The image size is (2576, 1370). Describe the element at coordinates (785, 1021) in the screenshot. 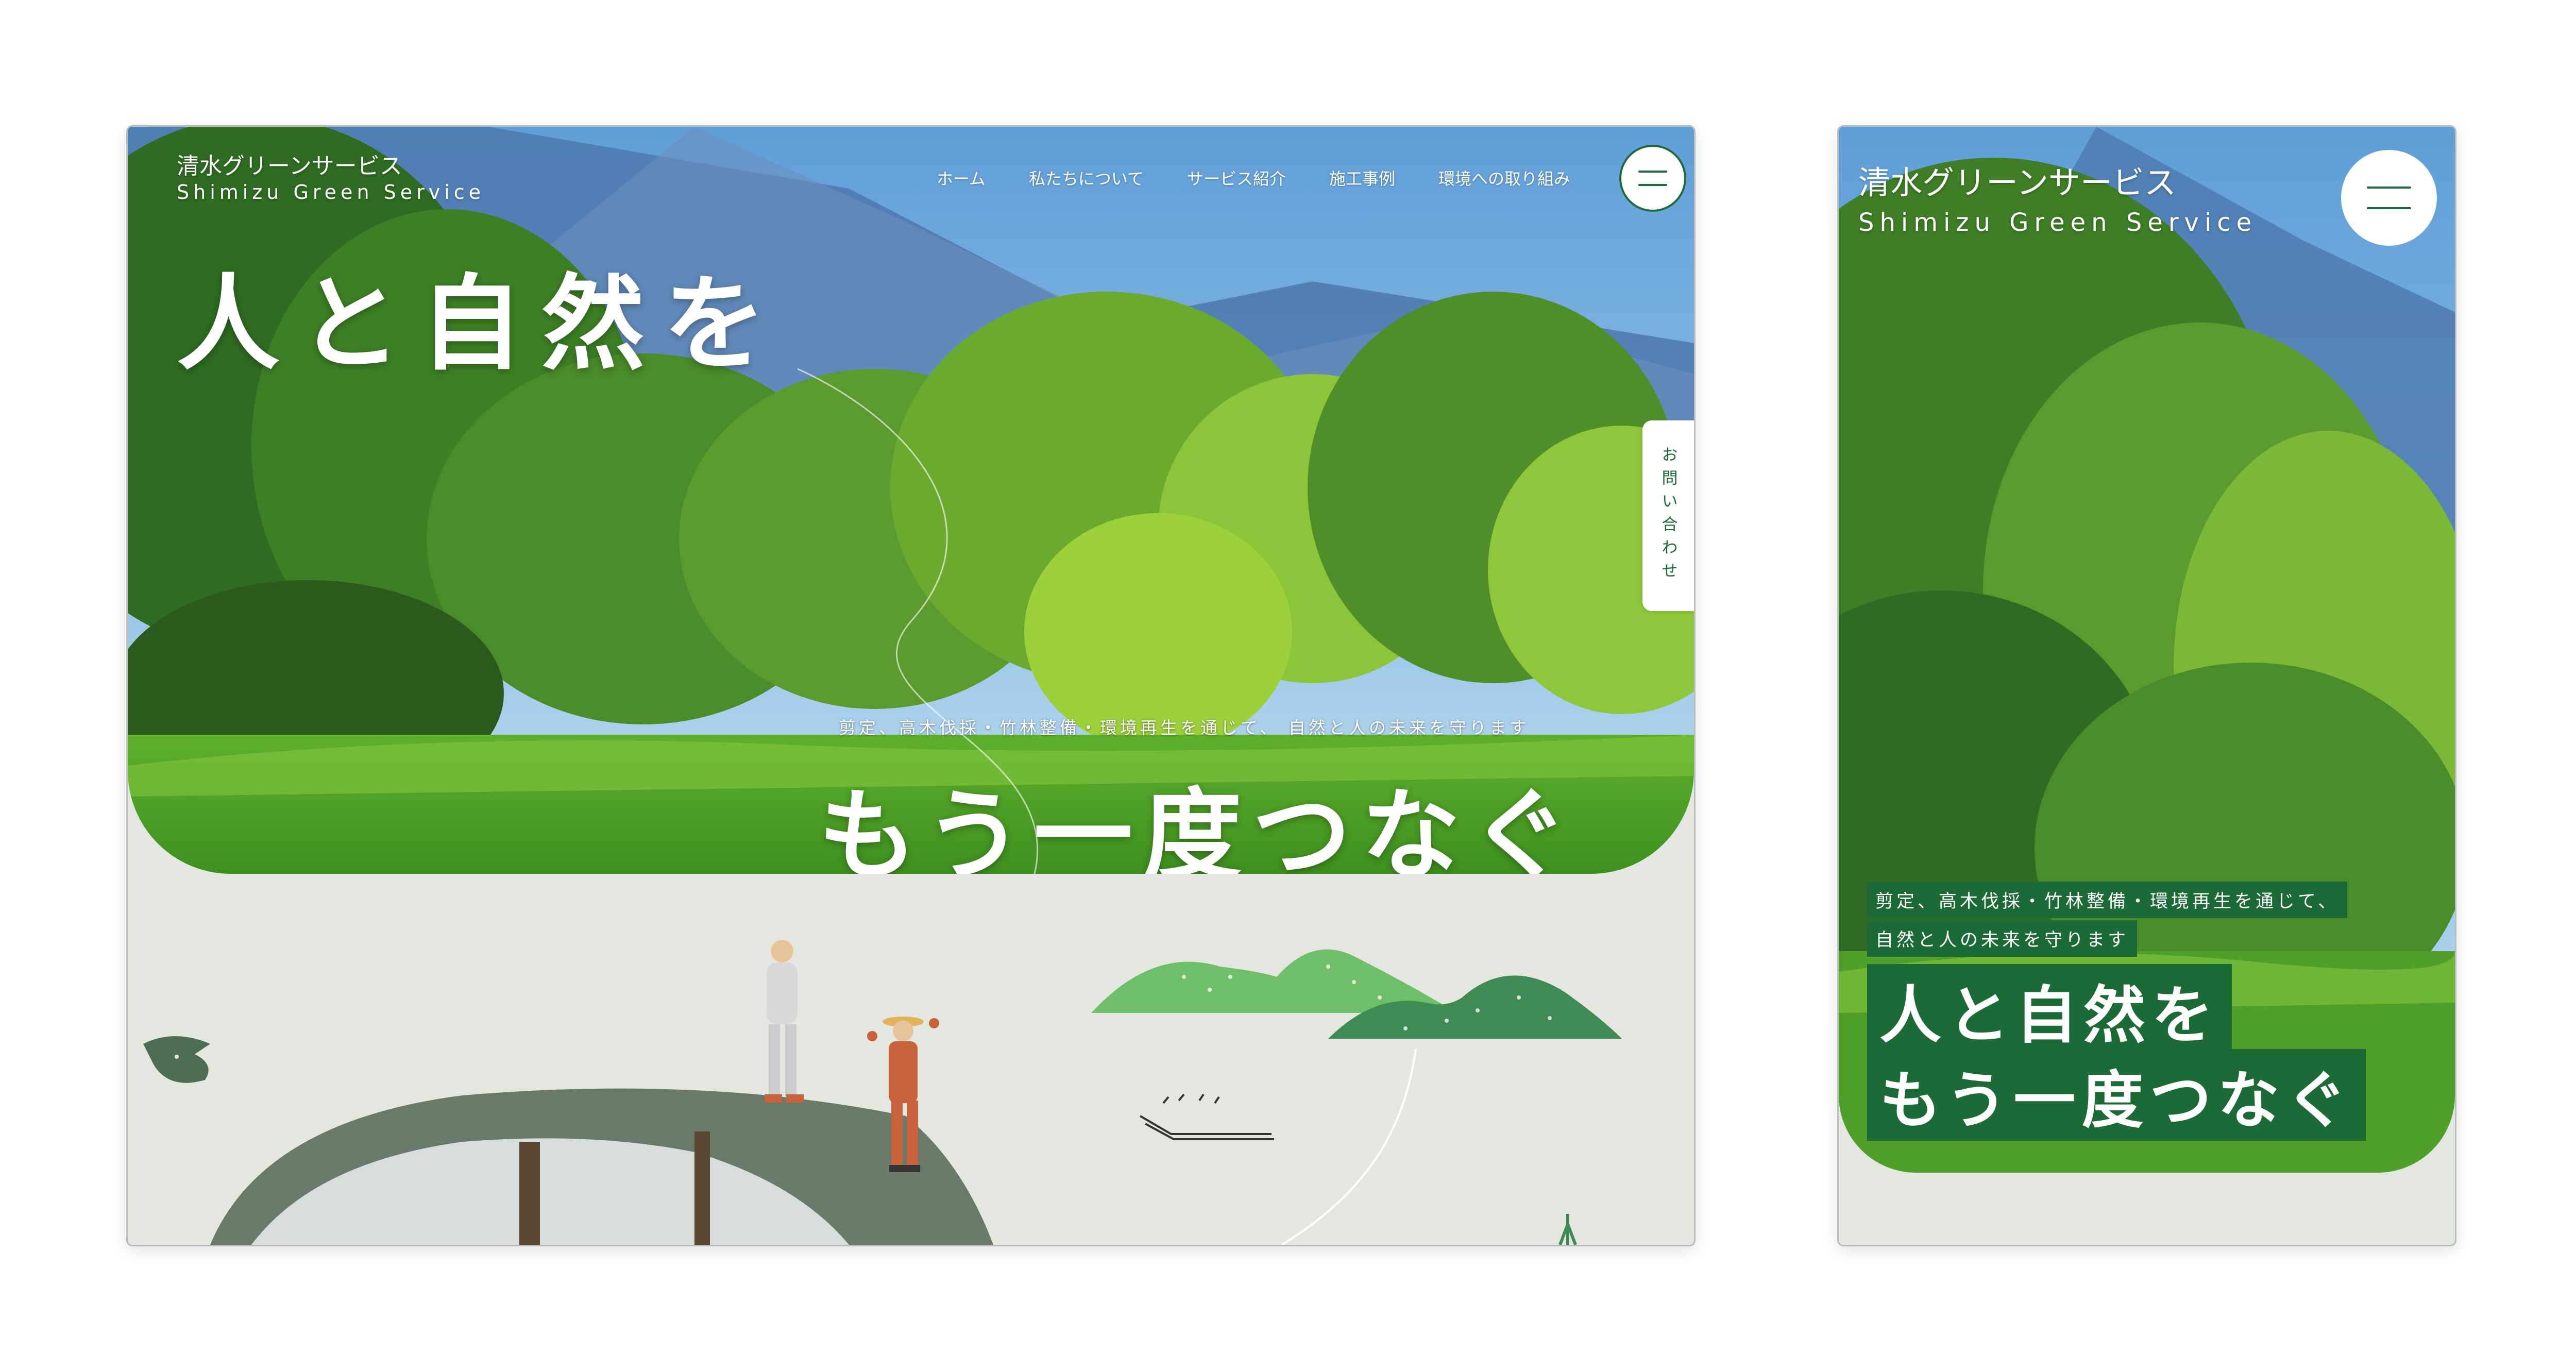

I see `worker-illustration` at that location.